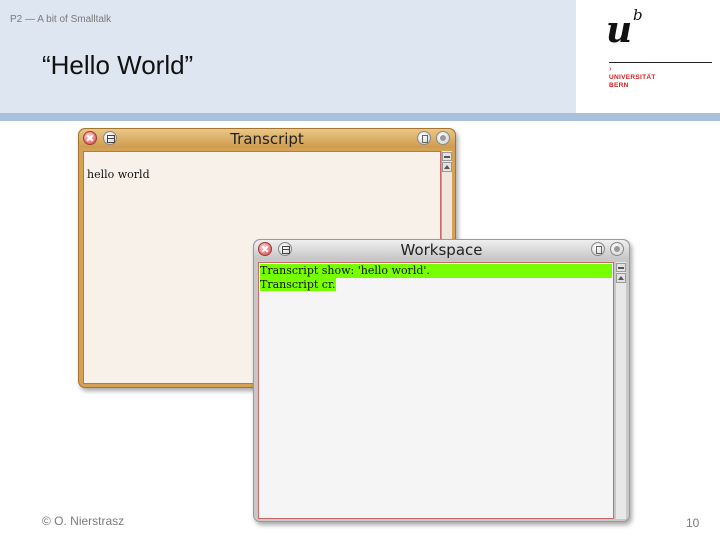  What do you see at coordinates (118, 174) in the screenshot?
I see `transcript-output: hello world` at bounding box center [118, 174].